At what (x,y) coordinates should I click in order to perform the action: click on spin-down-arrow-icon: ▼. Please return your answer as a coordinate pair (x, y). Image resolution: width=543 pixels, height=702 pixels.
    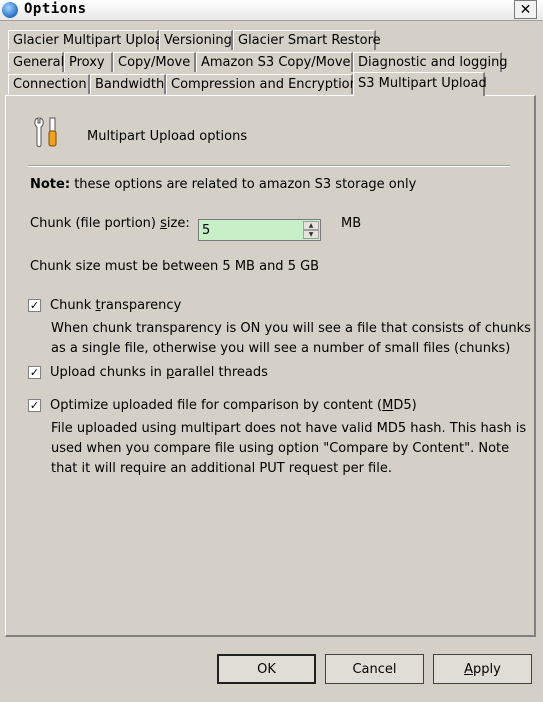
    Looking at the image, I should click on (311, 234).